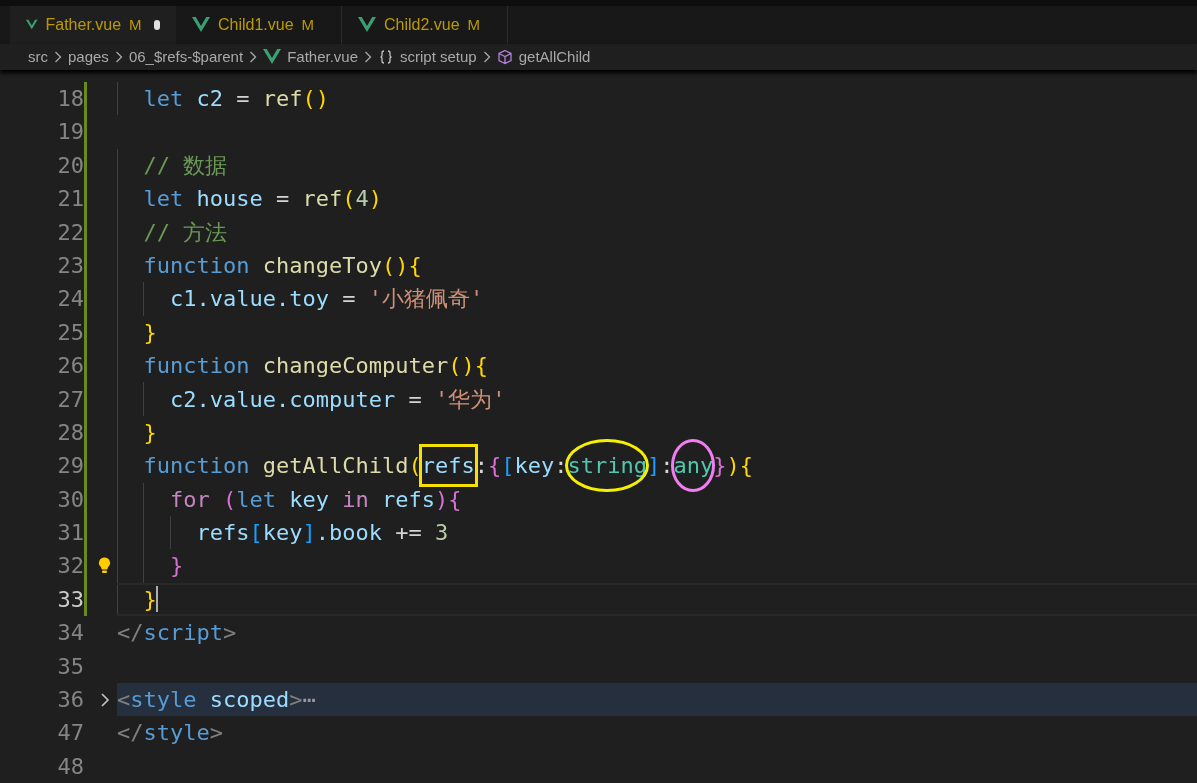 This screenshot has height=783, width=1197. What do you see at coordinates (70, 366) in the screenshot?
I see `line-number: 26` at bounding box center [70, 366].